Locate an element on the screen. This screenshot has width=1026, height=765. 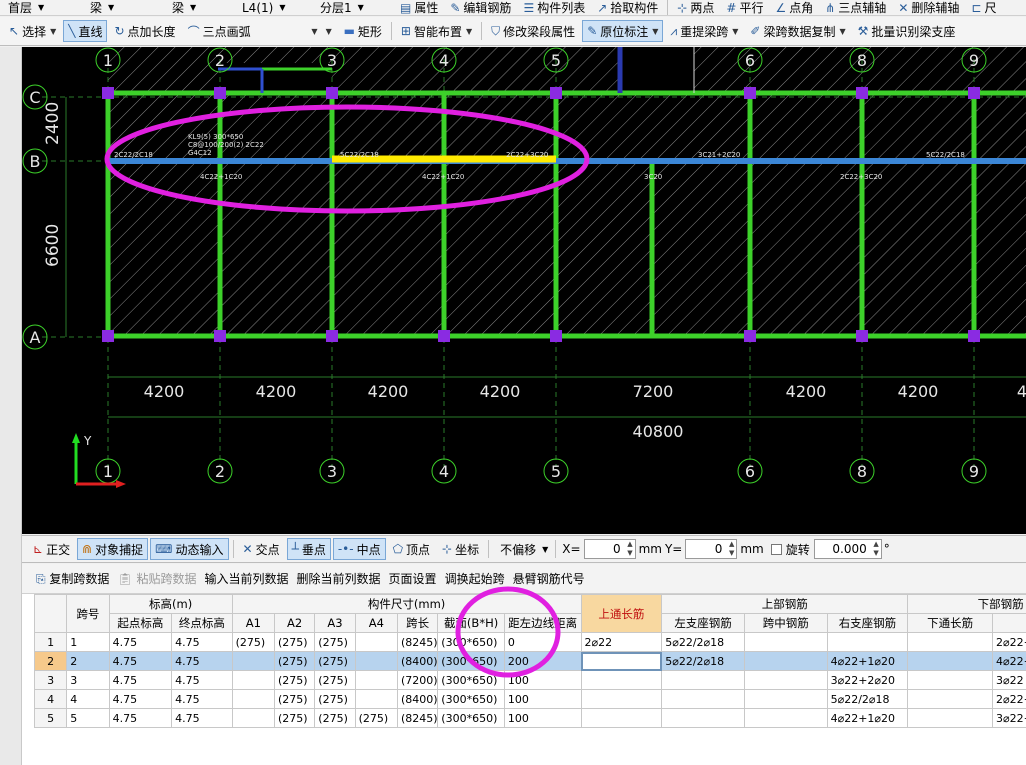
paste-span-button: 📋︎ 粘贴跨数据 is located at coordinates (156, 578).